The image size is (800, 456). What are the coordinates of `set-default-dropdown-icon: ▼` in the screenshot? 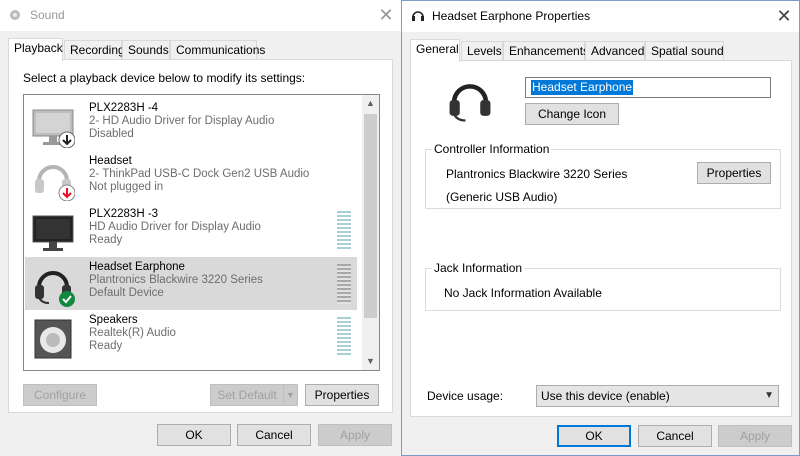 It's located at (290, 395).